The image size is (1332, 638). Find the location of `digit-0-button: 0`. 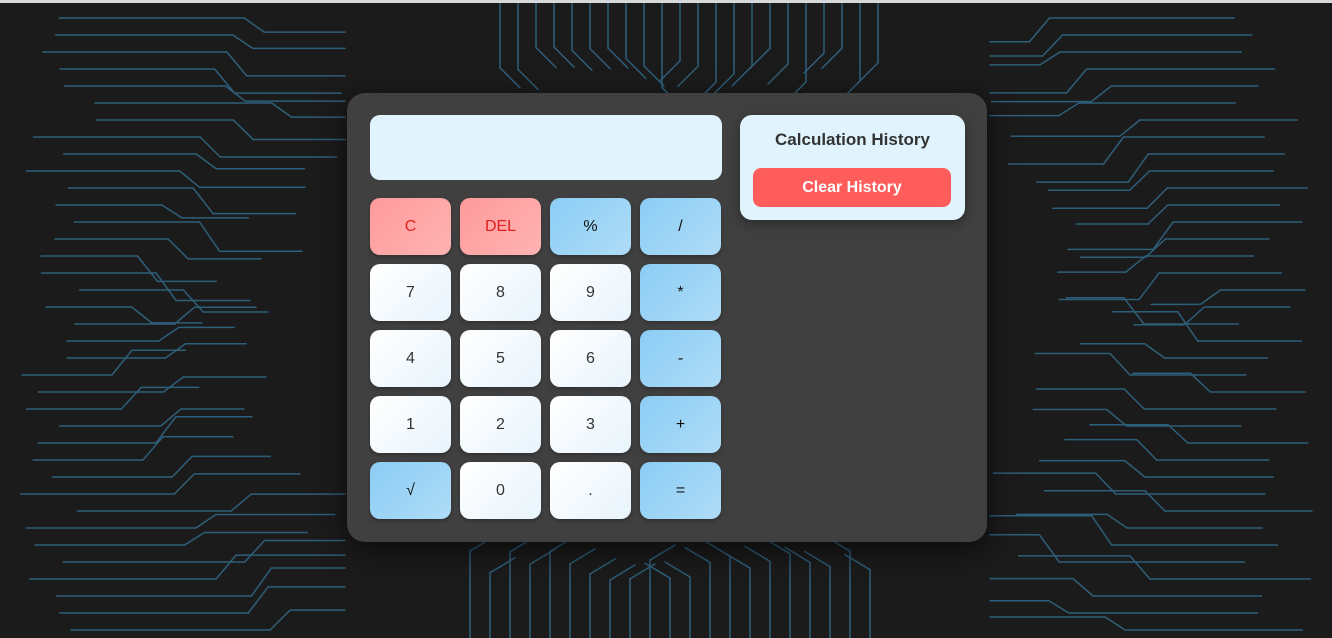

digit-0-button: 0 is located at coordinates (500, 490).